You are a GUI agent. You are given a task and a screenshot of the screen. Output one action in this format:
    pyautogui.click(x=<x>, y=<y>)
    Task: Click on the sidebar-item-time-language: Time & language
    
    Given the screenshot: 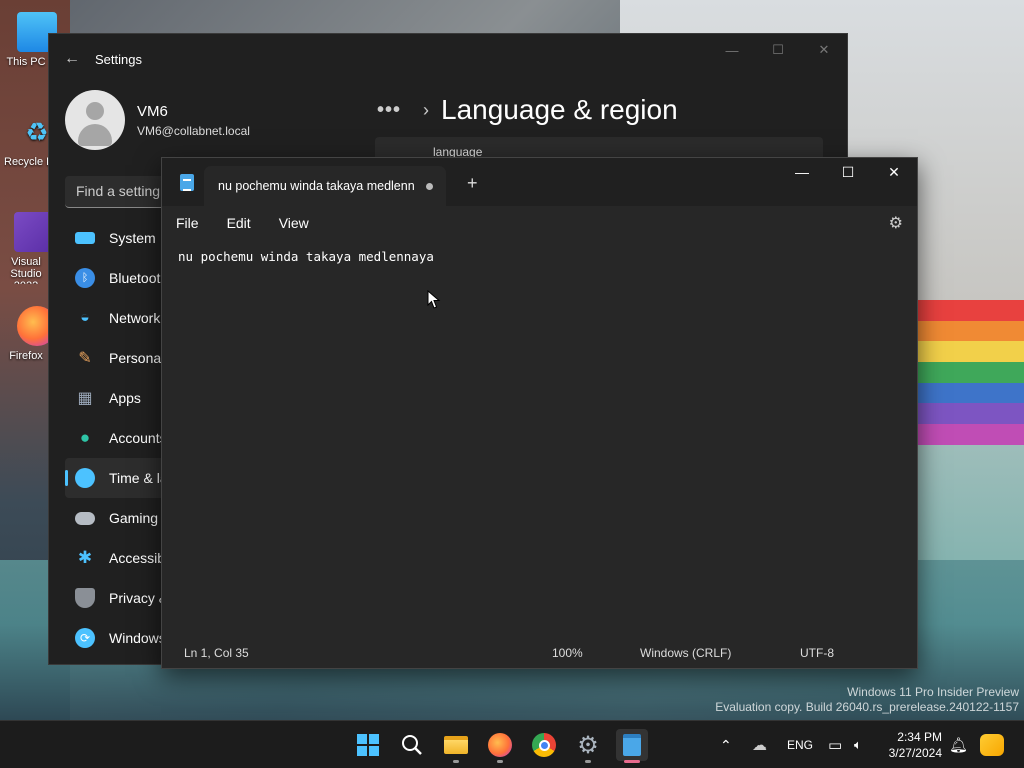 What is the action you would take?
    pyautogui.click(x=115, y=478)
    